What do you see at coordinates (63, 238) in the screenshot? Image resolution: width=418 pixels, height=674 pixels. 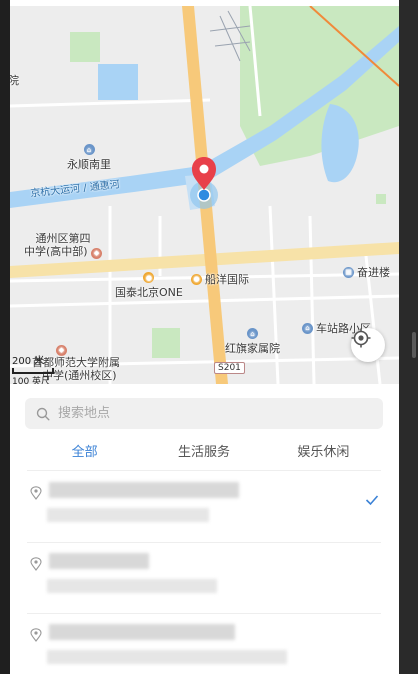 I see `poi-school-line1: 通州区第四` at bounding box center [63, 238].